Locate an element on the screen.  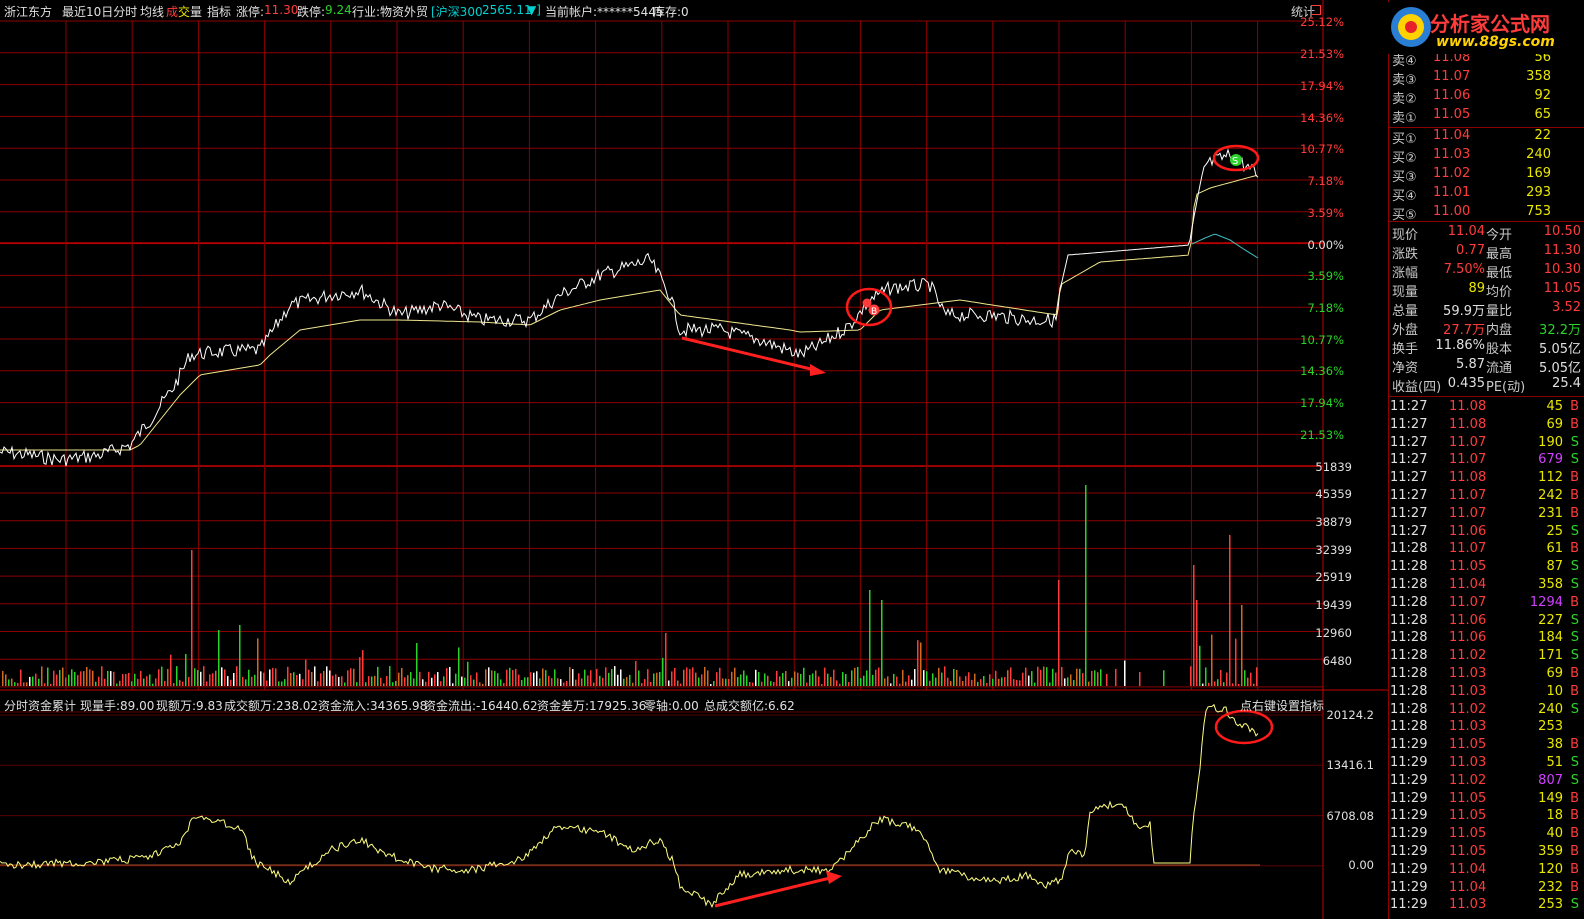
tick-row: 11:28 11.05 87 S is located at coordinates (1486, 567).